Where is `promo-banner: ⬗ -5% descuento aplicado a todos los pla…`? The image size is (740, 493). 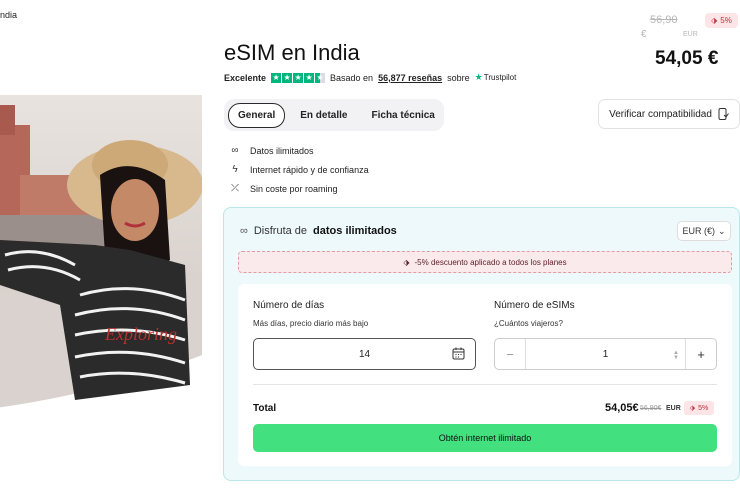 promo-banner: ⬗ -5% descuento aplicado a todos los pla… is located at coordinates (485, 262).